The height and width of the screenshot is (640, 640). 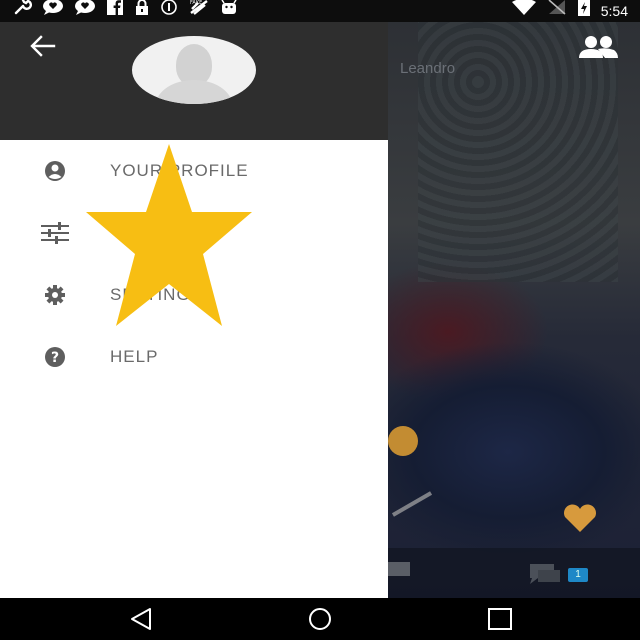 What do you see at coordinates (142, 11) in the screenshot?
I see `lock-icon` at bounding box center [142, 11].